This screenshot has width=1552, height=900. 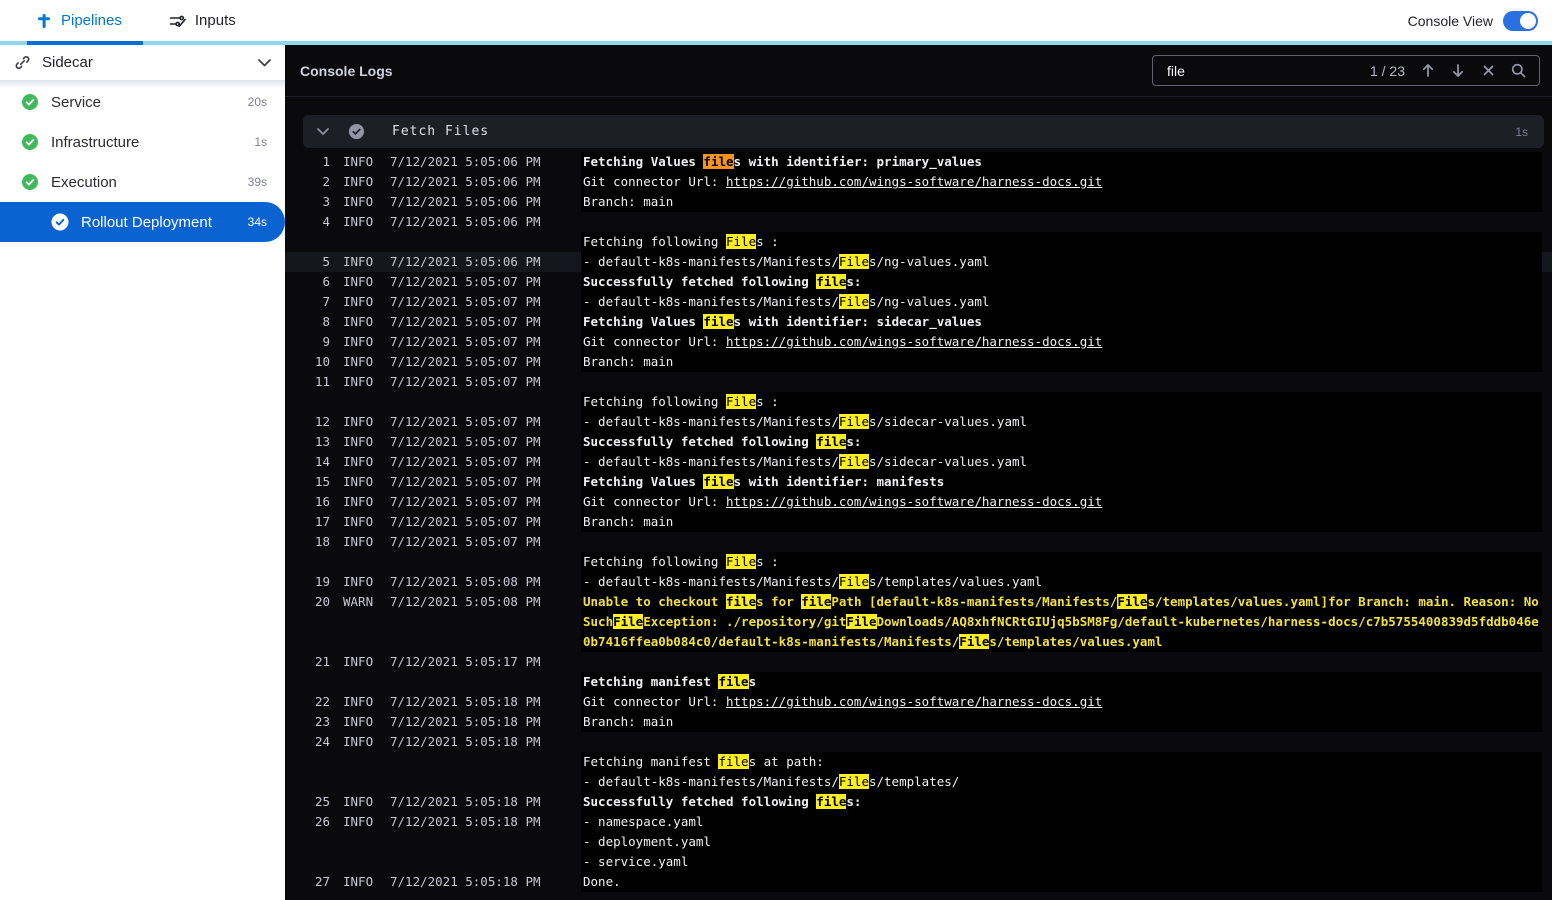 What do you see at coordinates (257, 102) in the screenshot?
I see `stage-duration: 20s` at bounding box center [257, 102].